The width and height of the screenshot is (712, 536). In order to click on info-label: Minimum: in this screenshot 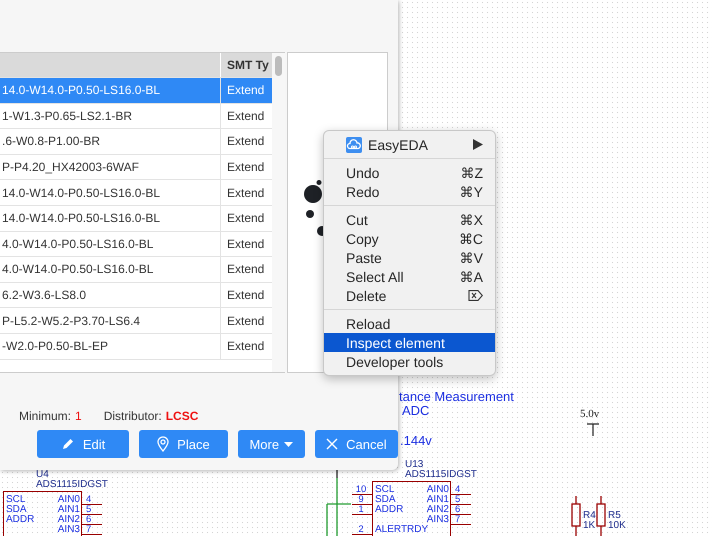, I will do `click(45, 416)`.